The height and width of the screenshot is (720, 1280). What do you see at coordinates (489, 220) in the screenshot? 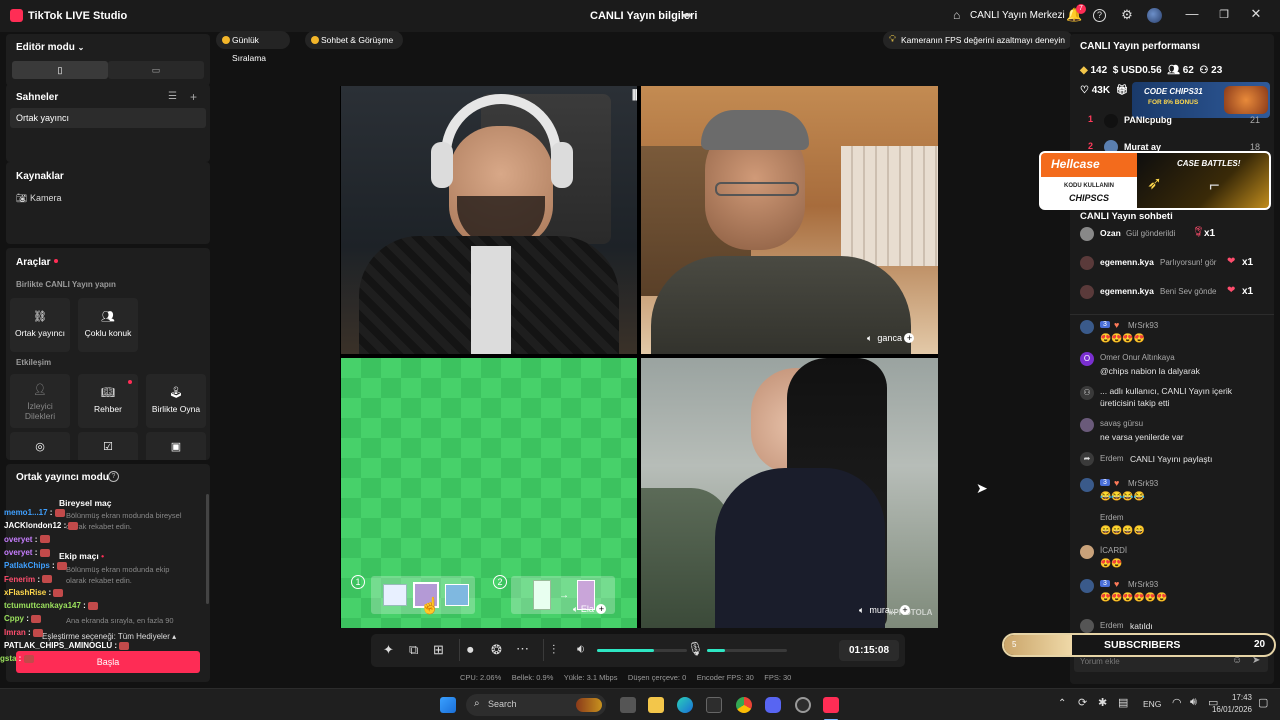
I see `video-tile-host` at bounding box center [489, 220].